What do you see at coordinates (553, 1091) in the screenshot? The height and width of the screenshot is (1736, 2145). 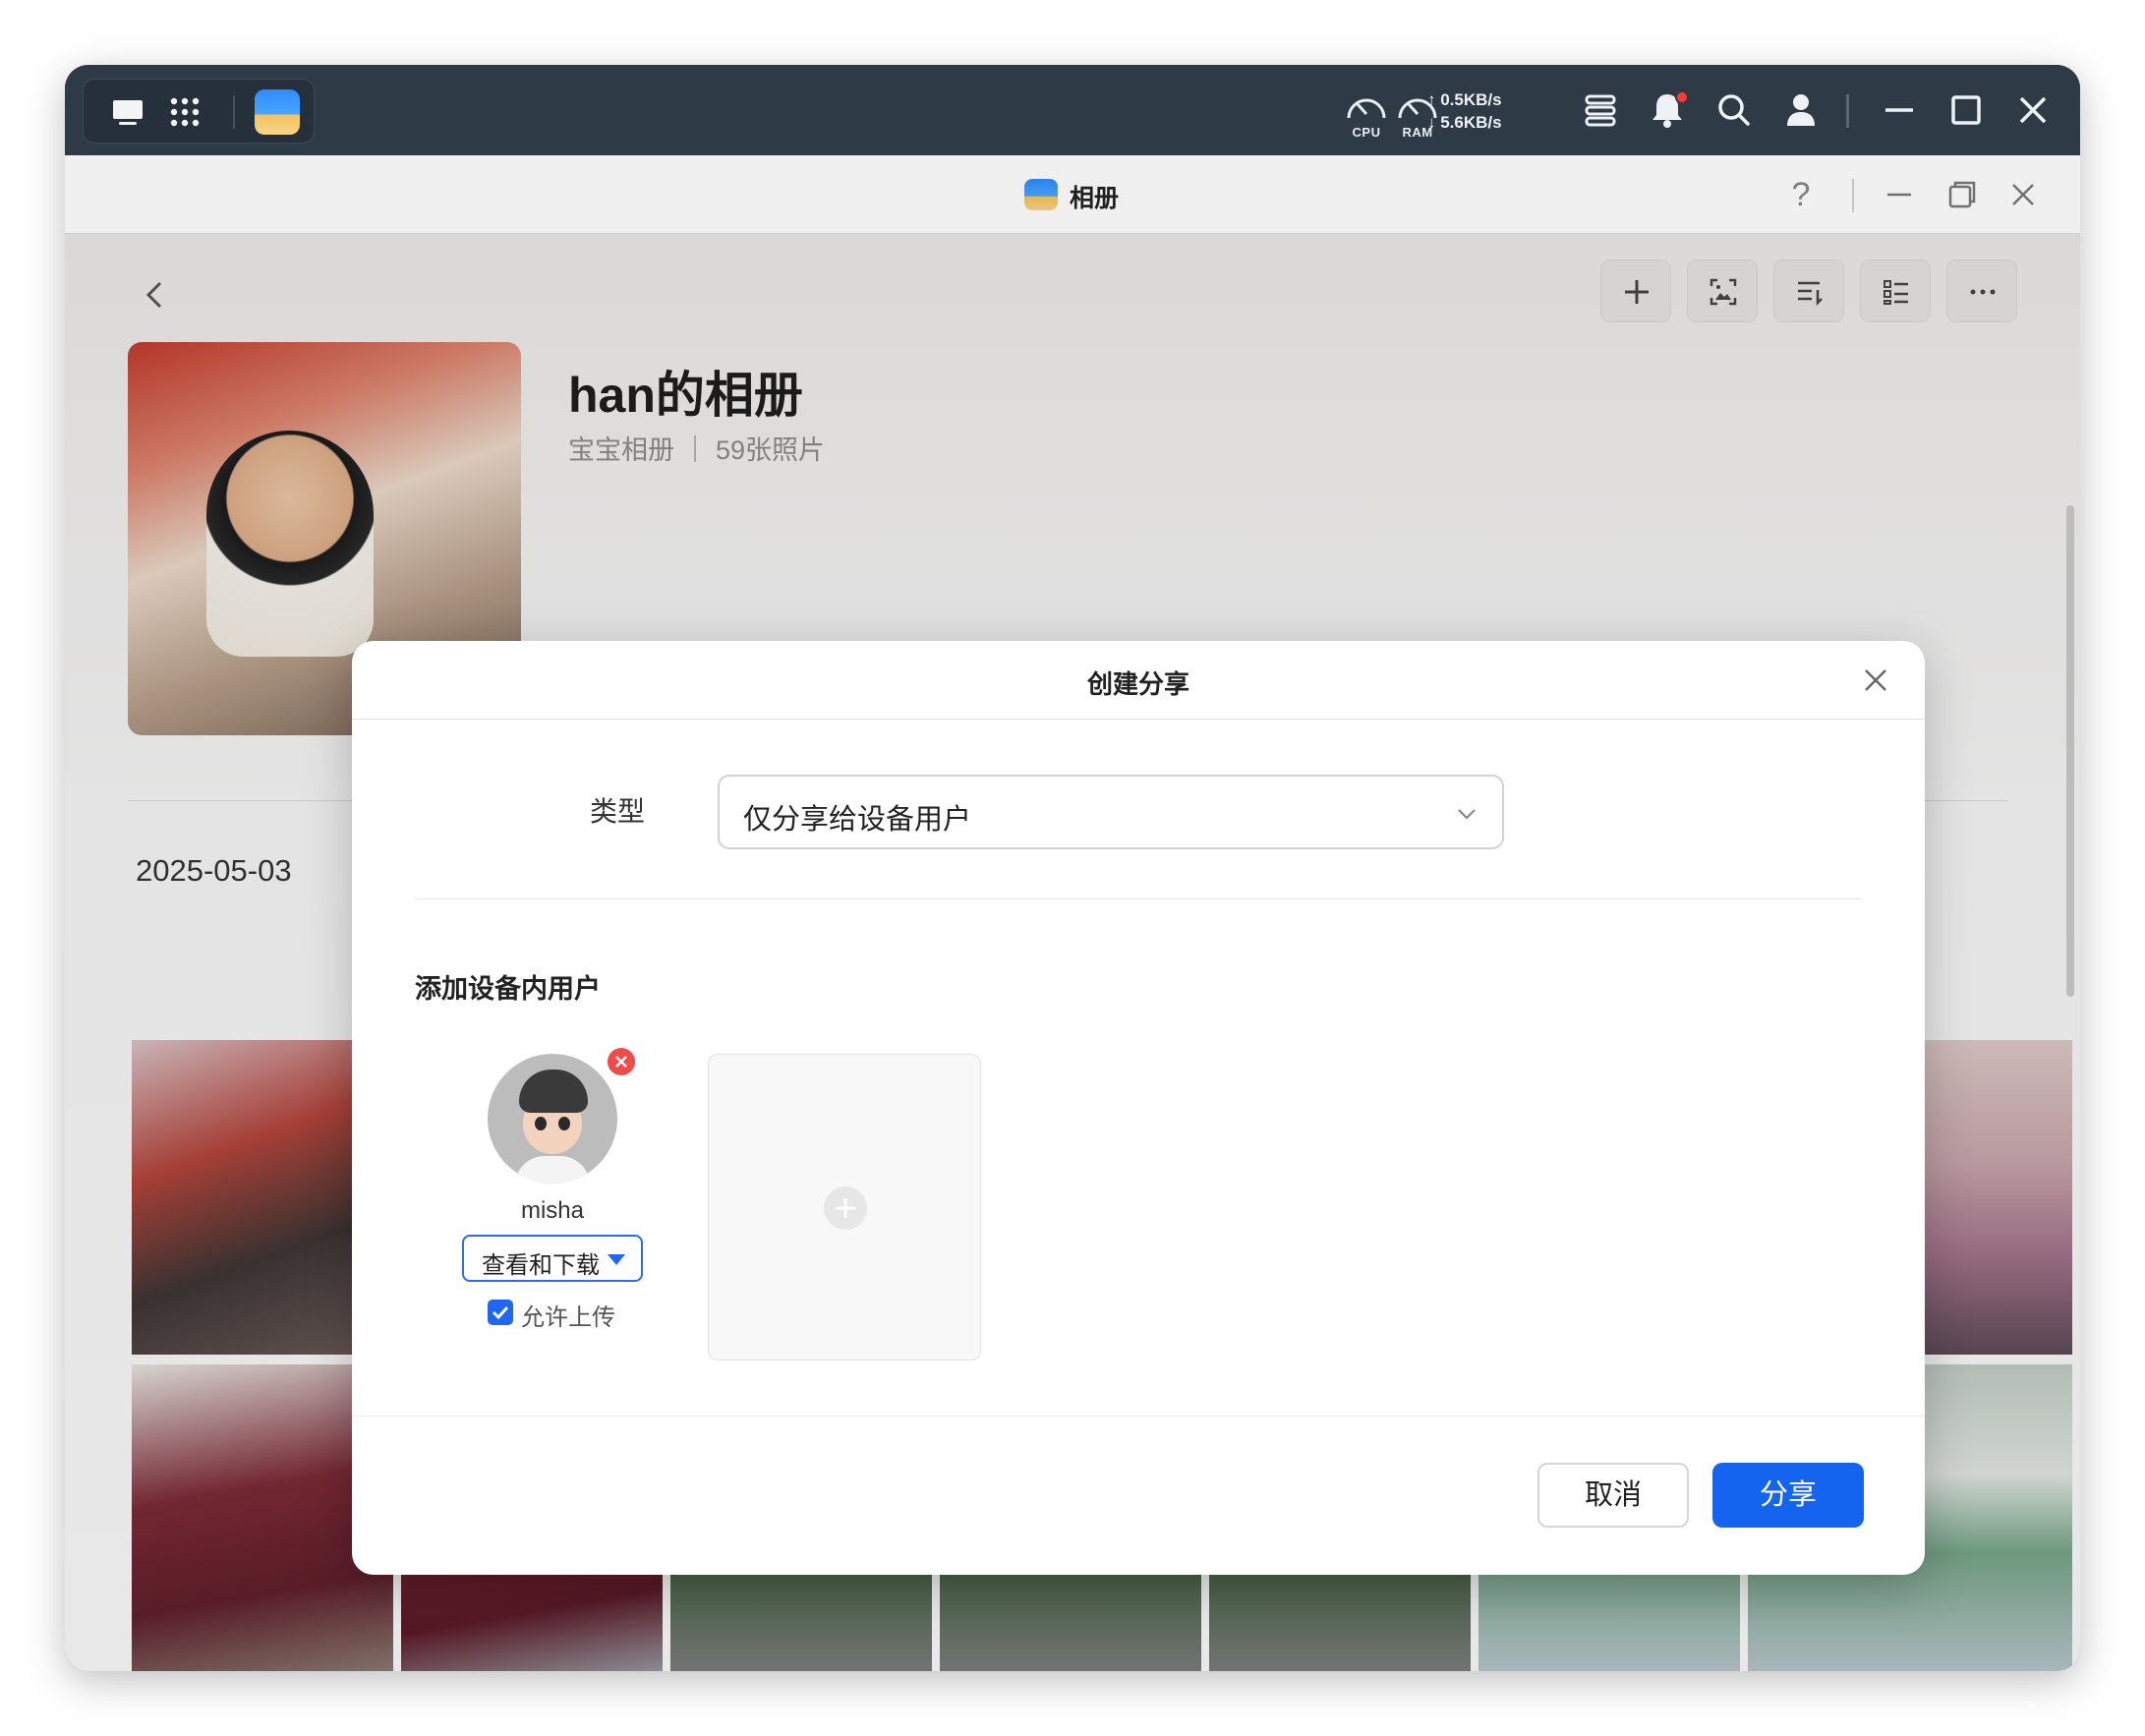 I see `avatar-hair` at bounding box center [553, 1091].